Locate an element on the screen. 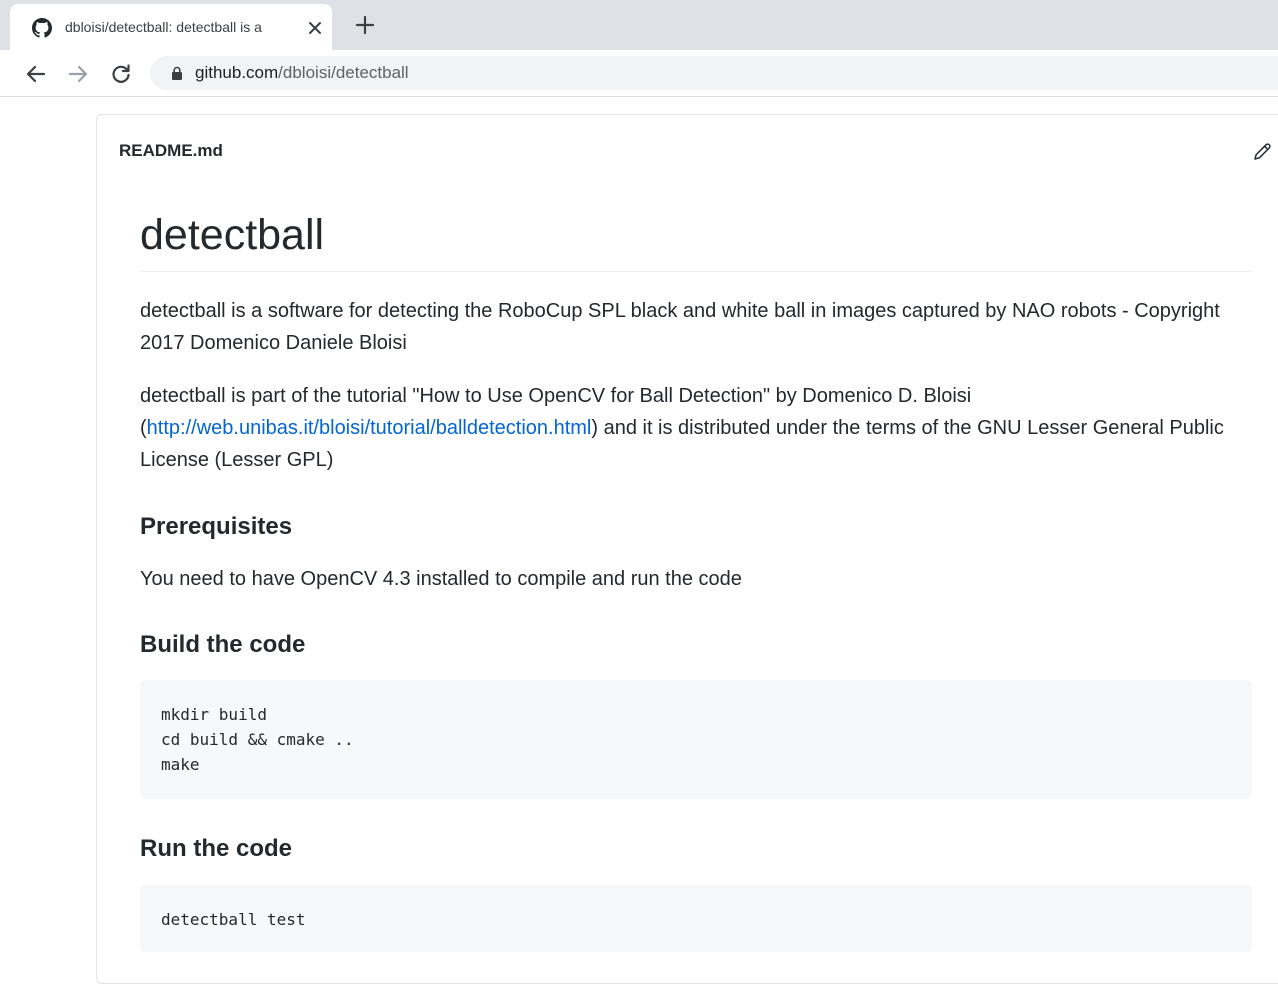 The width and height of the screenshot is (1278, 984). readme-filename: README.md is located at coordinates (171, 150).